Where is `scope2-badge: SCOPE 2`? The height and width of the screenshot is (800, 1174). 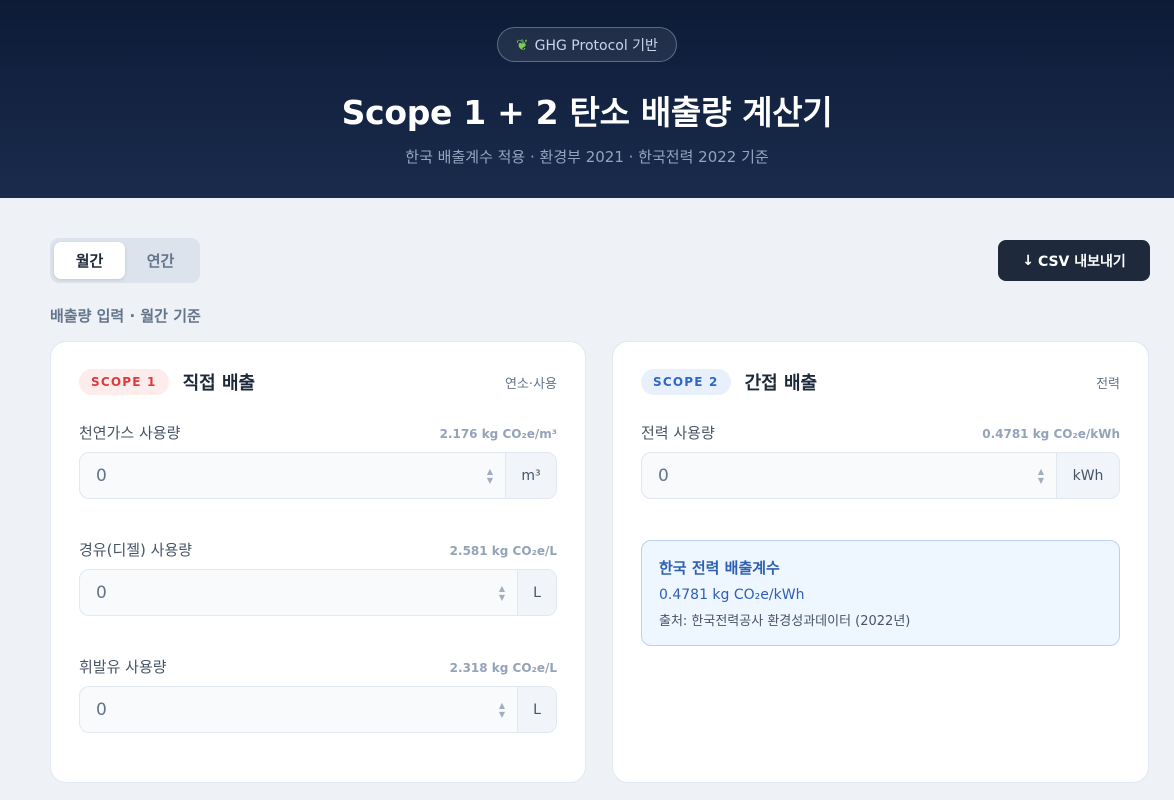
scope2-badge: SCOPE 2 is located at coordinates (686, 382).